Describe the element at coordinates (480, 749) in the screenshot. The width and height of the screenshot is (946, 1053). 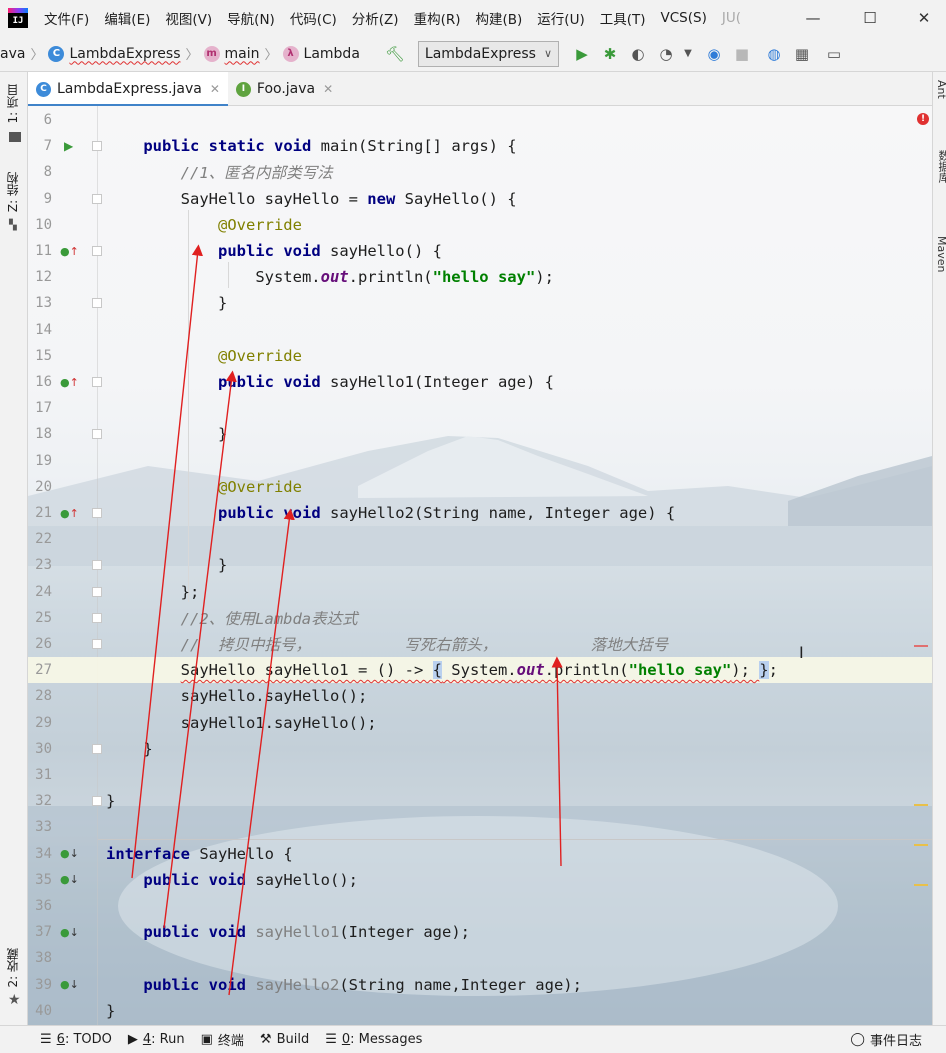
I see `code-line: 30 }` at that location.